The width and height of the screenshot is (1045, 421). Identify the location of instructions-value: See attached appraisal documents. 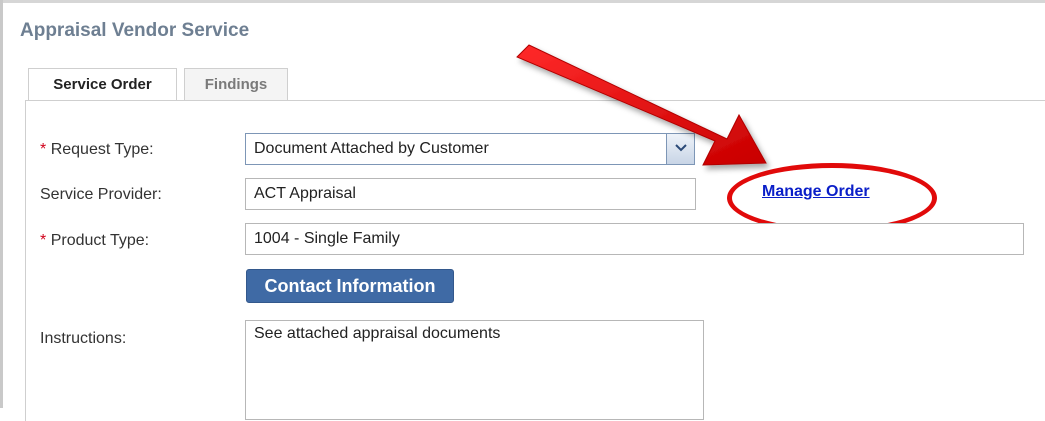
(377, 333).